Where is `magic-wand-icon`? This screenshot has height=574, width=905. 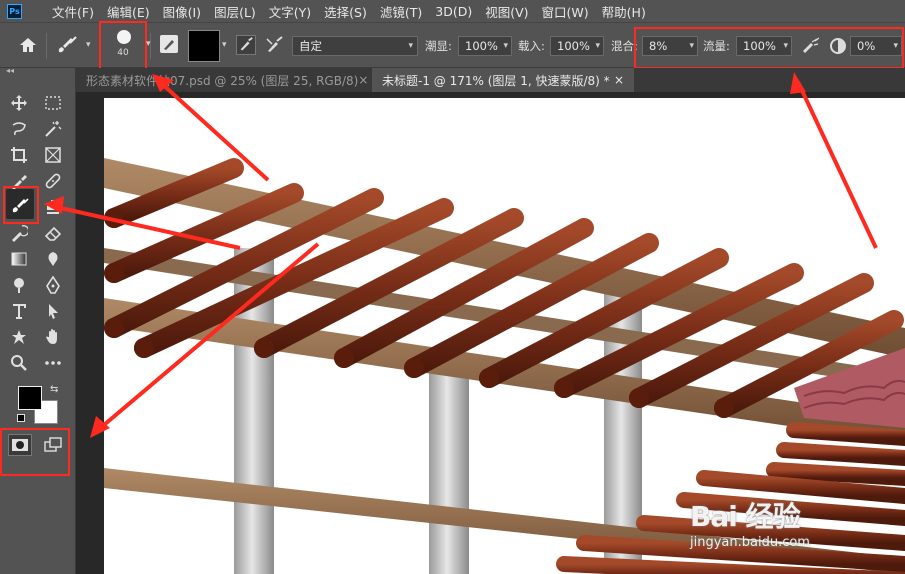 magic-wand-icon is located at coordinates (53, 129).